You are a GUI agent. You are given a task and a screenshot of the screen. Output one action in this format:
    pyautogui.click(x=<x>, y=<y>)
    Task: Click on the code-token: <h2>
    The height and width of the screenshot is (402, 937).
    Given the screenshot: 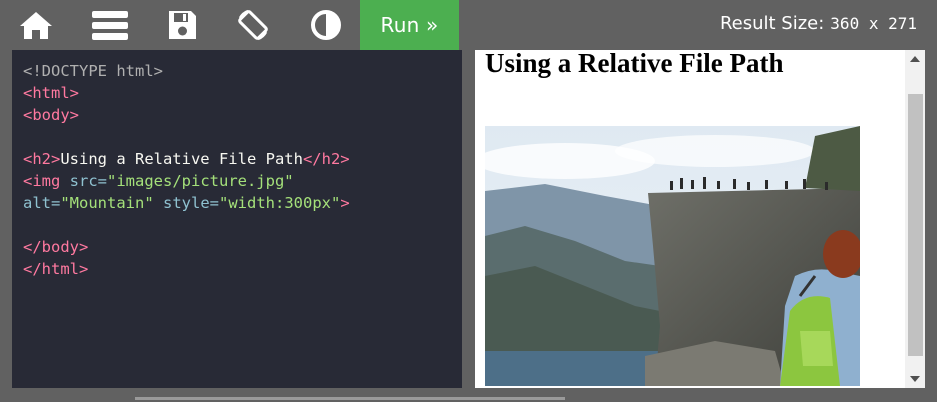 What is the action you would take?
    pyautogui.click(x=42, y=159)
    